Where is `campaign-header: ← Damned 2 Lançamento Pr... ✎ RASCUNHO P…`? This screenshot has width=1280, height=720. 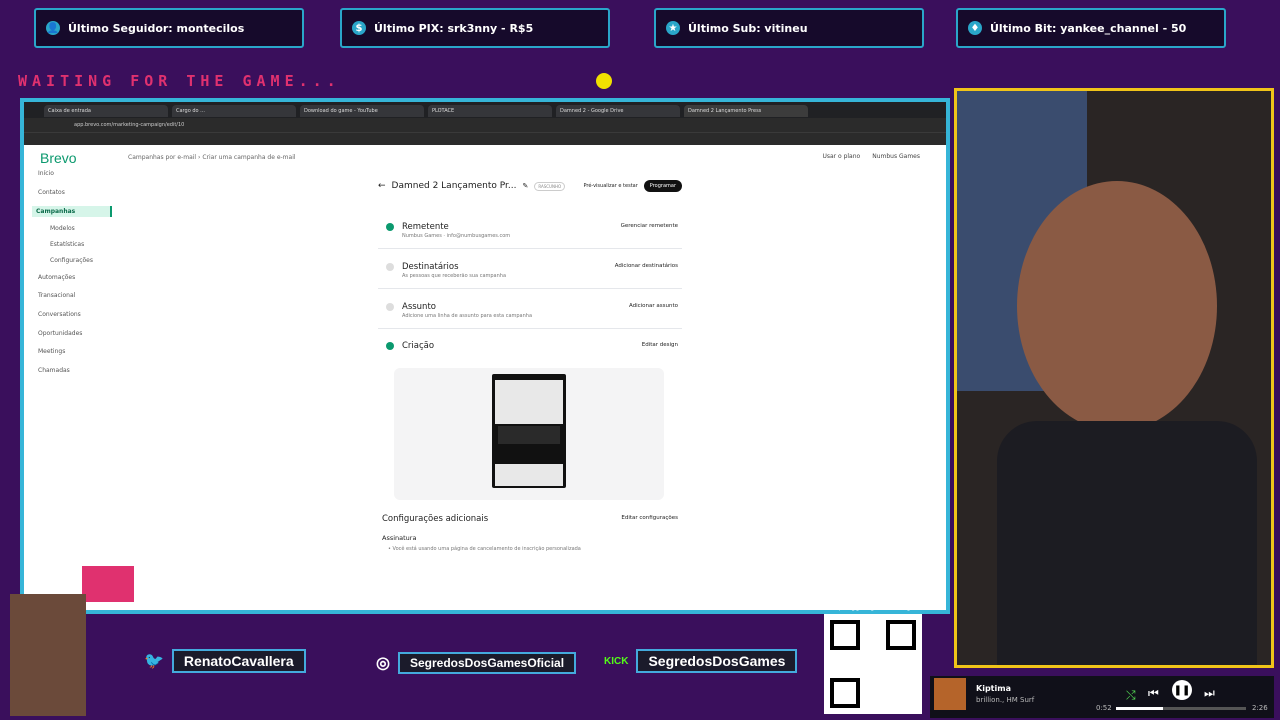
campaign-header: ← Damned 2 Lançamento Pr... ✎ RASCUNHO P… is located at coordinates (530, 186).